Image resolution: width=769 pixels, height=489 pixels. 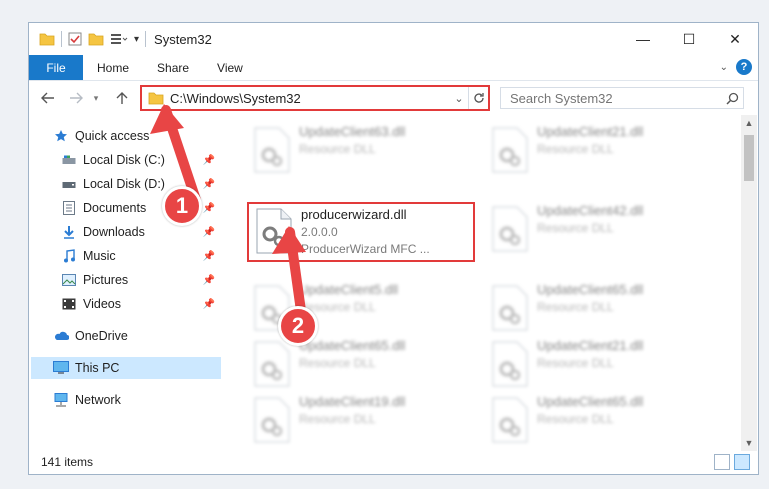 What do you see at coordinates (310, 98) in the screenshot?
I see `address-text: C:\Windows\System32` at bounding box center [310, 98].